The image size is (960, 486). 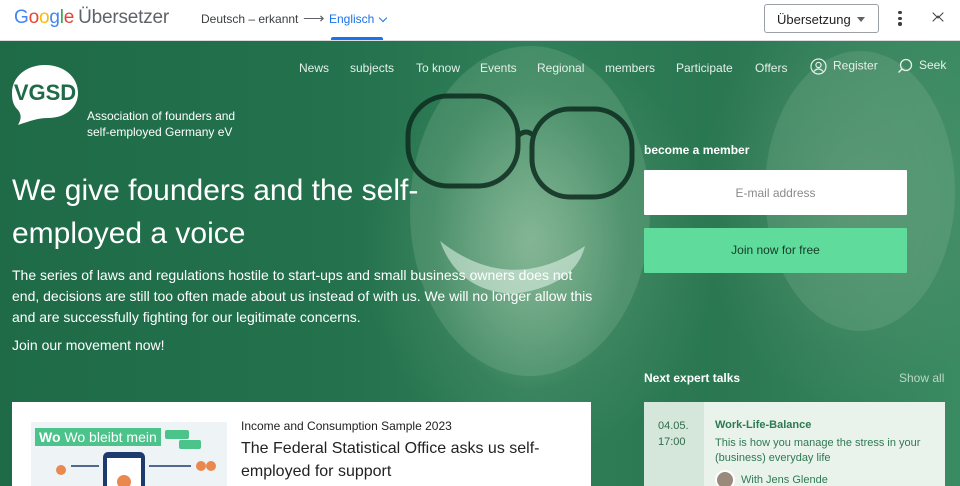 What do you see at coordinates (249, 19) in the screenshot?
I see `source-language-button: Deutsch – erkannt` at bounding box center [249, 19].